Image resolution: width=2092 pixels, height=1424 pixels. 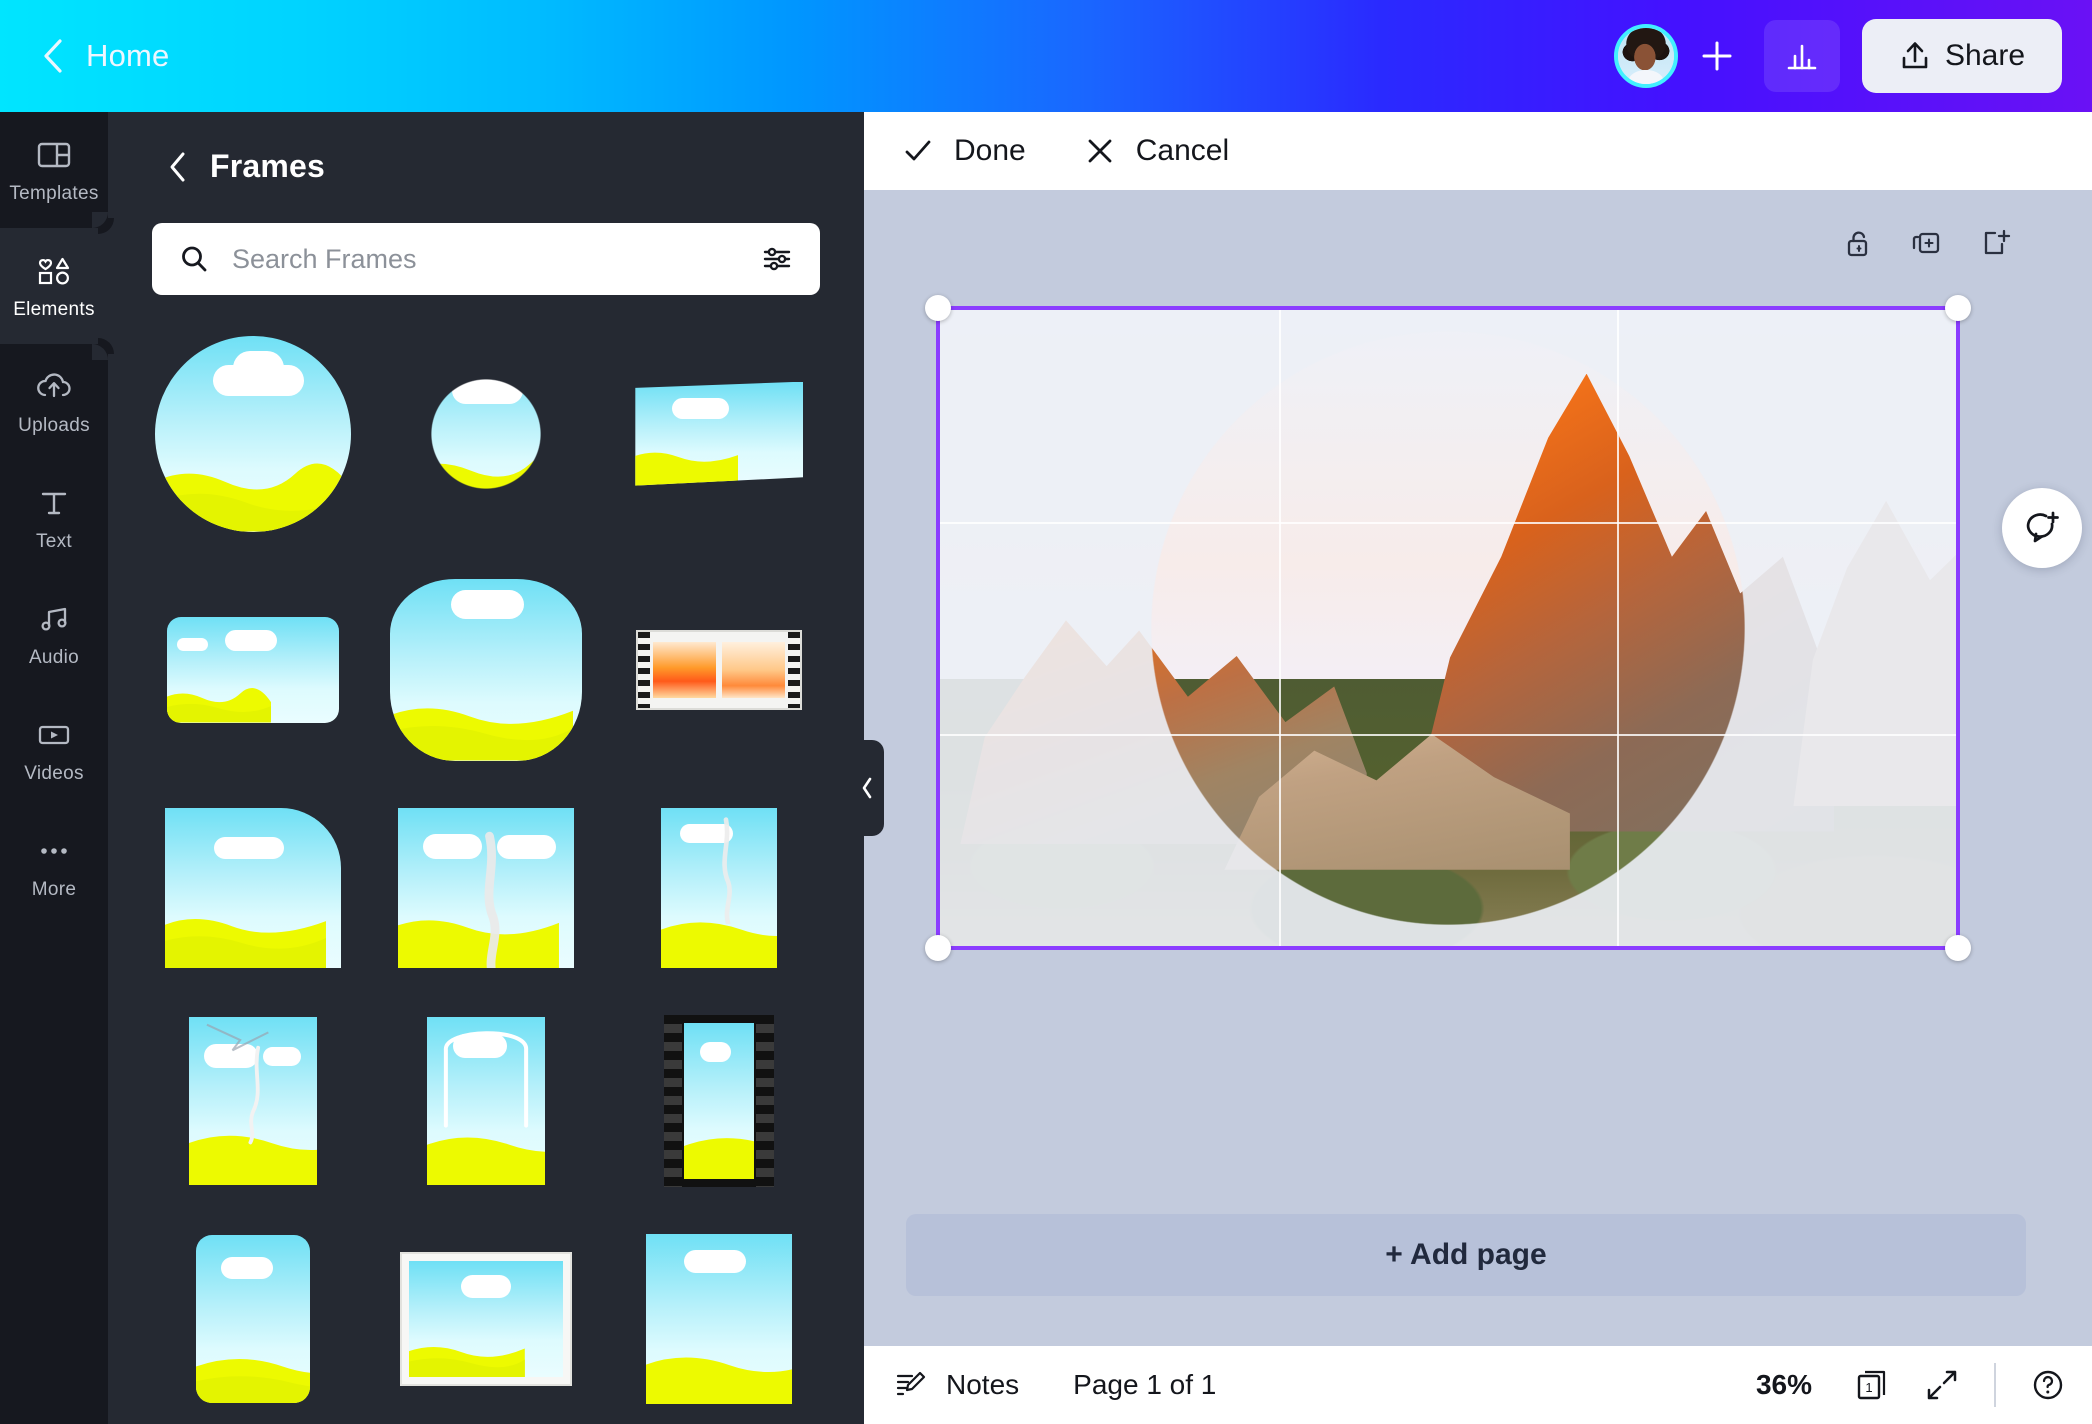 What do you see at coordinates (1962, 56) in the screenshot?
I see `share-button: Share` at bounding box center [1962, 56].